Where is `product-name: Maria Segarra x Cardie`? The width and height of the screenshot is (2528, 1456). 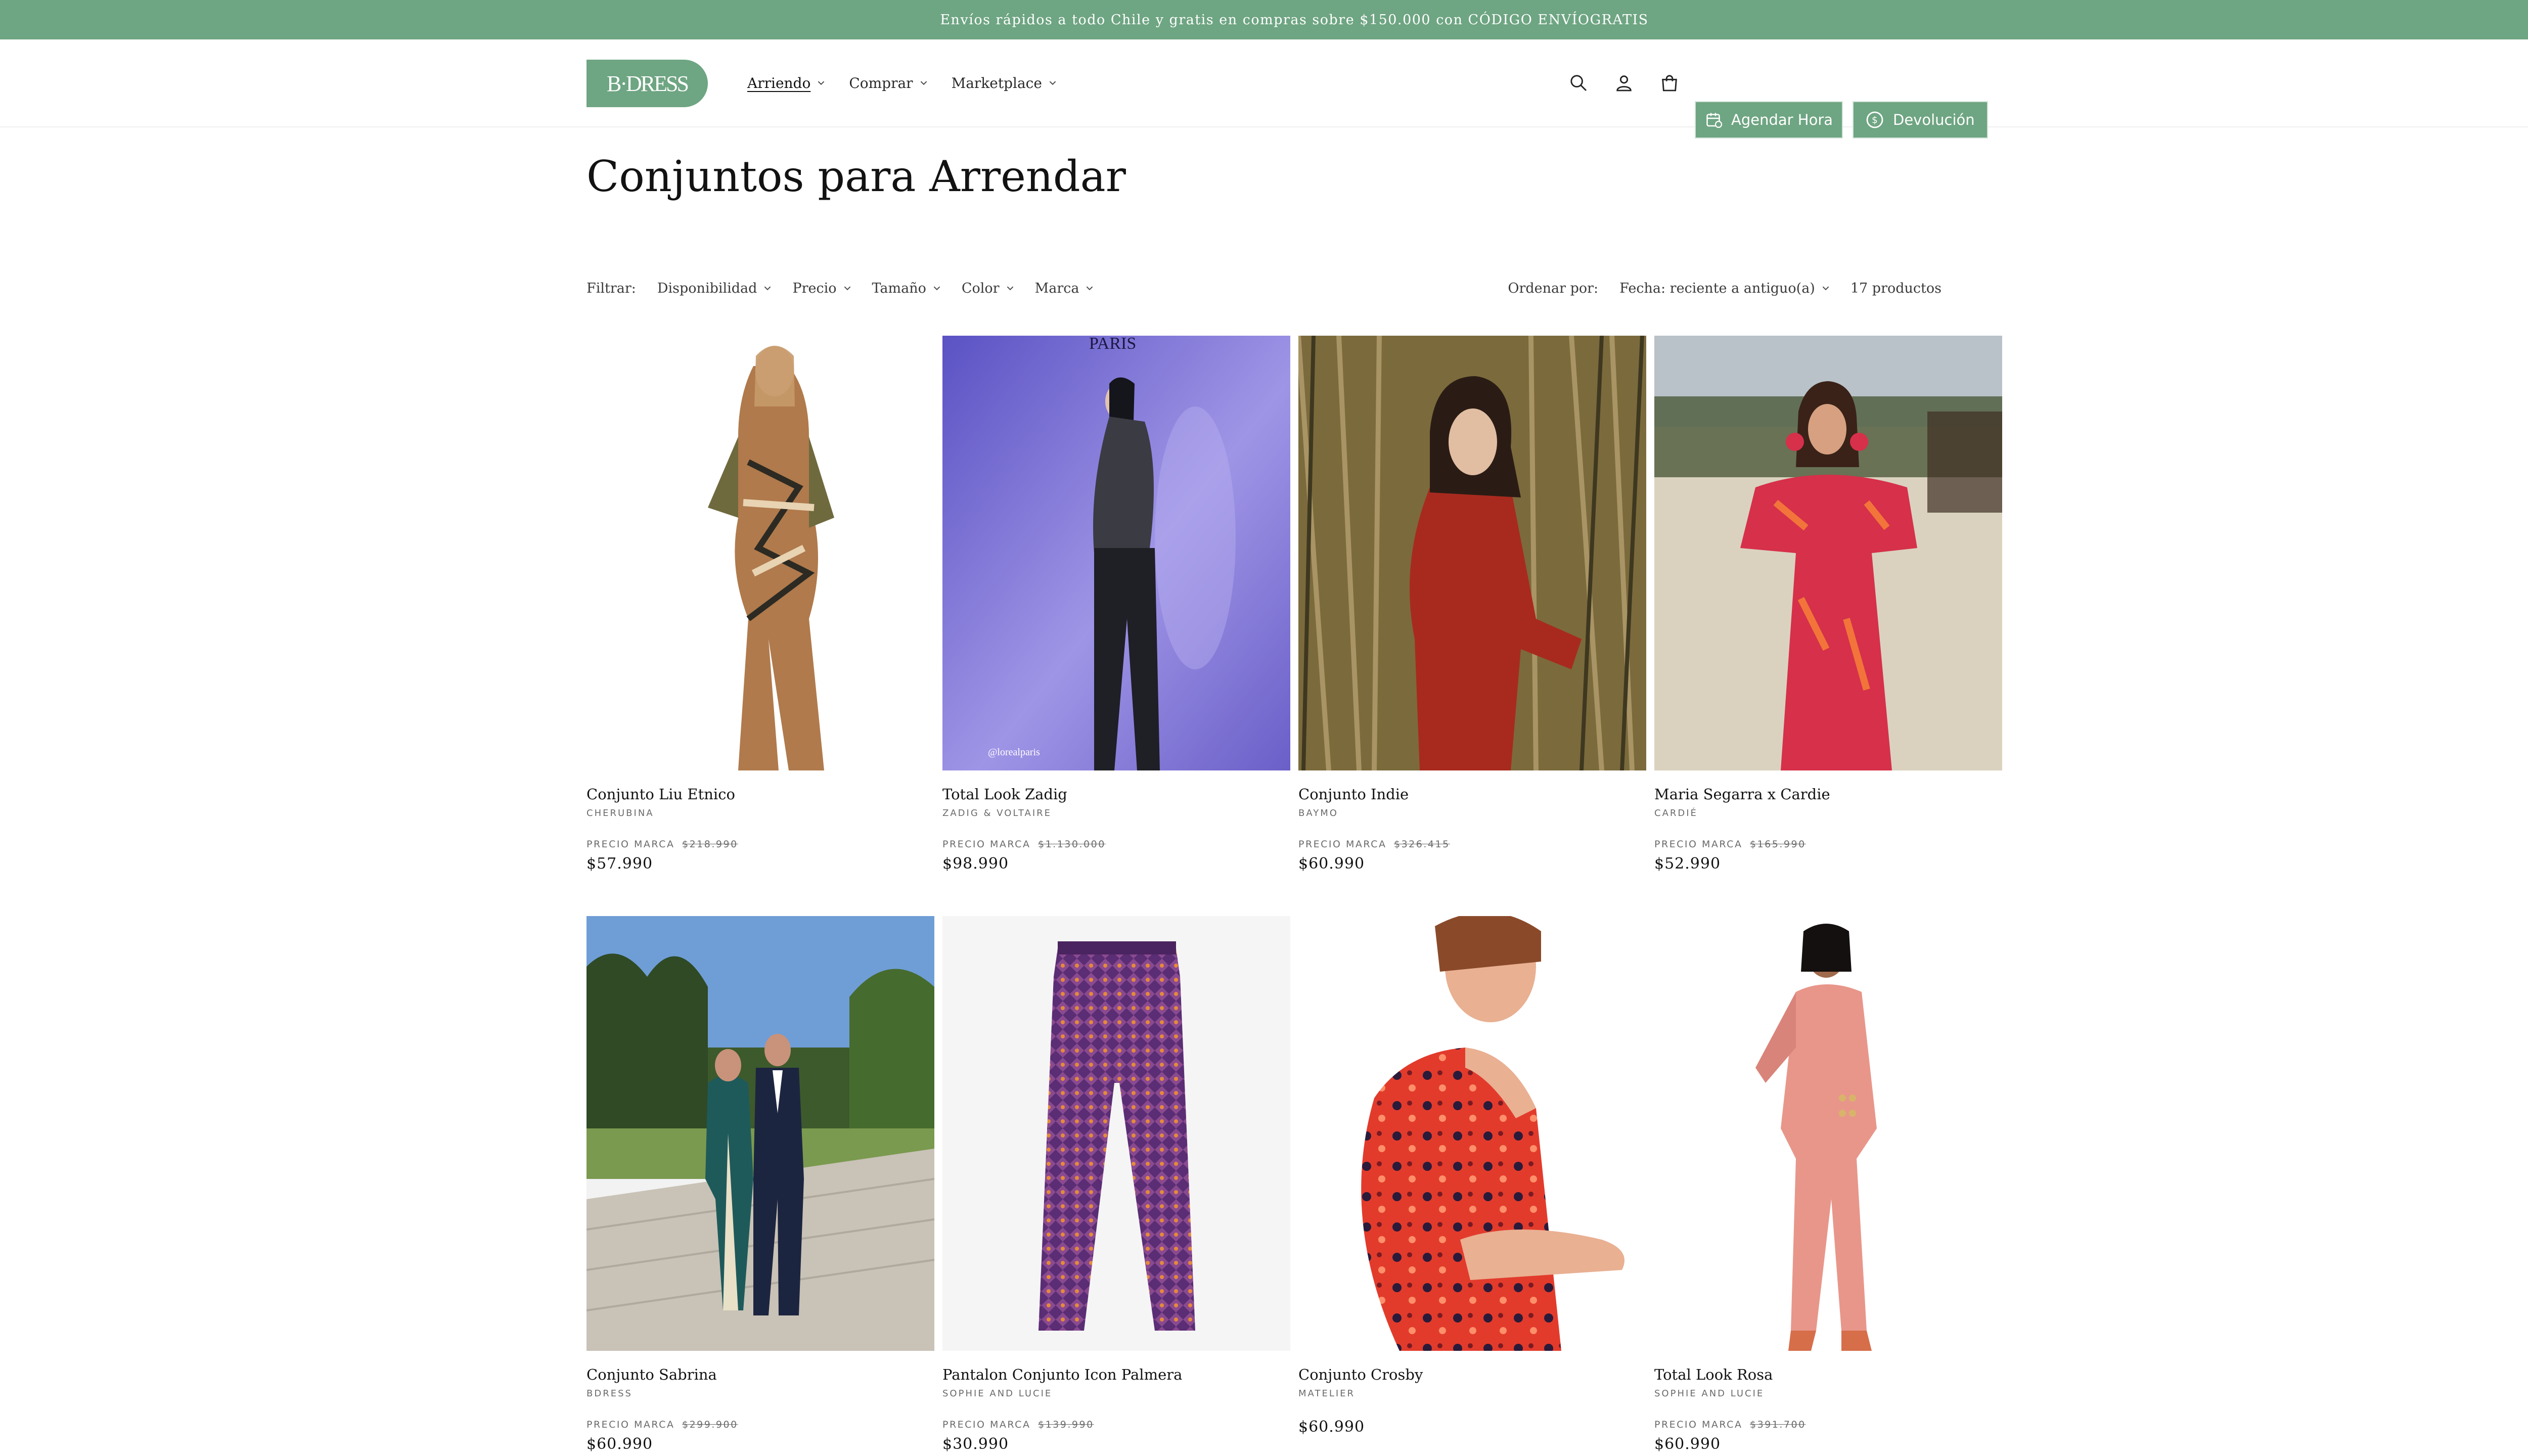
product-name: Maria Segarra x Cardie is located at coordinates (1828, 794).